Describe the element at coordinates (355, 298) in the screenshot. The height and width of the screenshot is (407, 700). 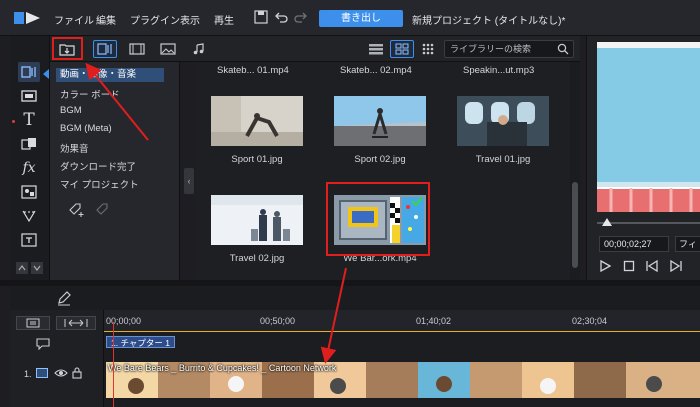
I see `timeline-toolbar` at that location.